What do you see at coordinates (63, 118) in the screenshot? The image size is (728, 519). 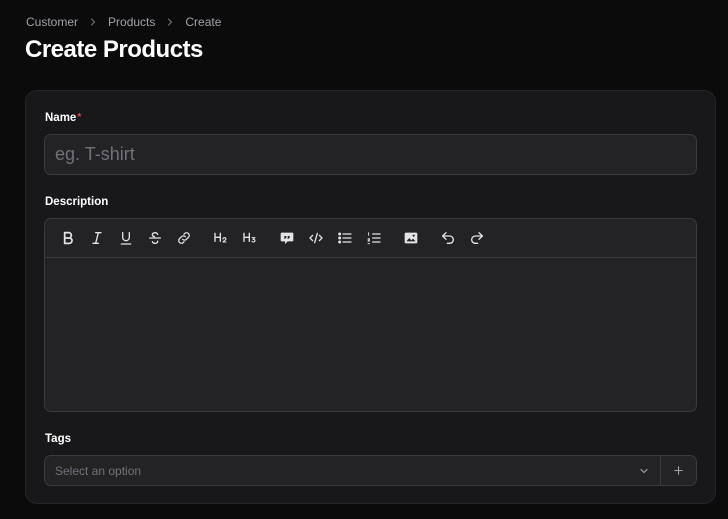 I see `name-label: Name*` at bounding box center [63, 118].